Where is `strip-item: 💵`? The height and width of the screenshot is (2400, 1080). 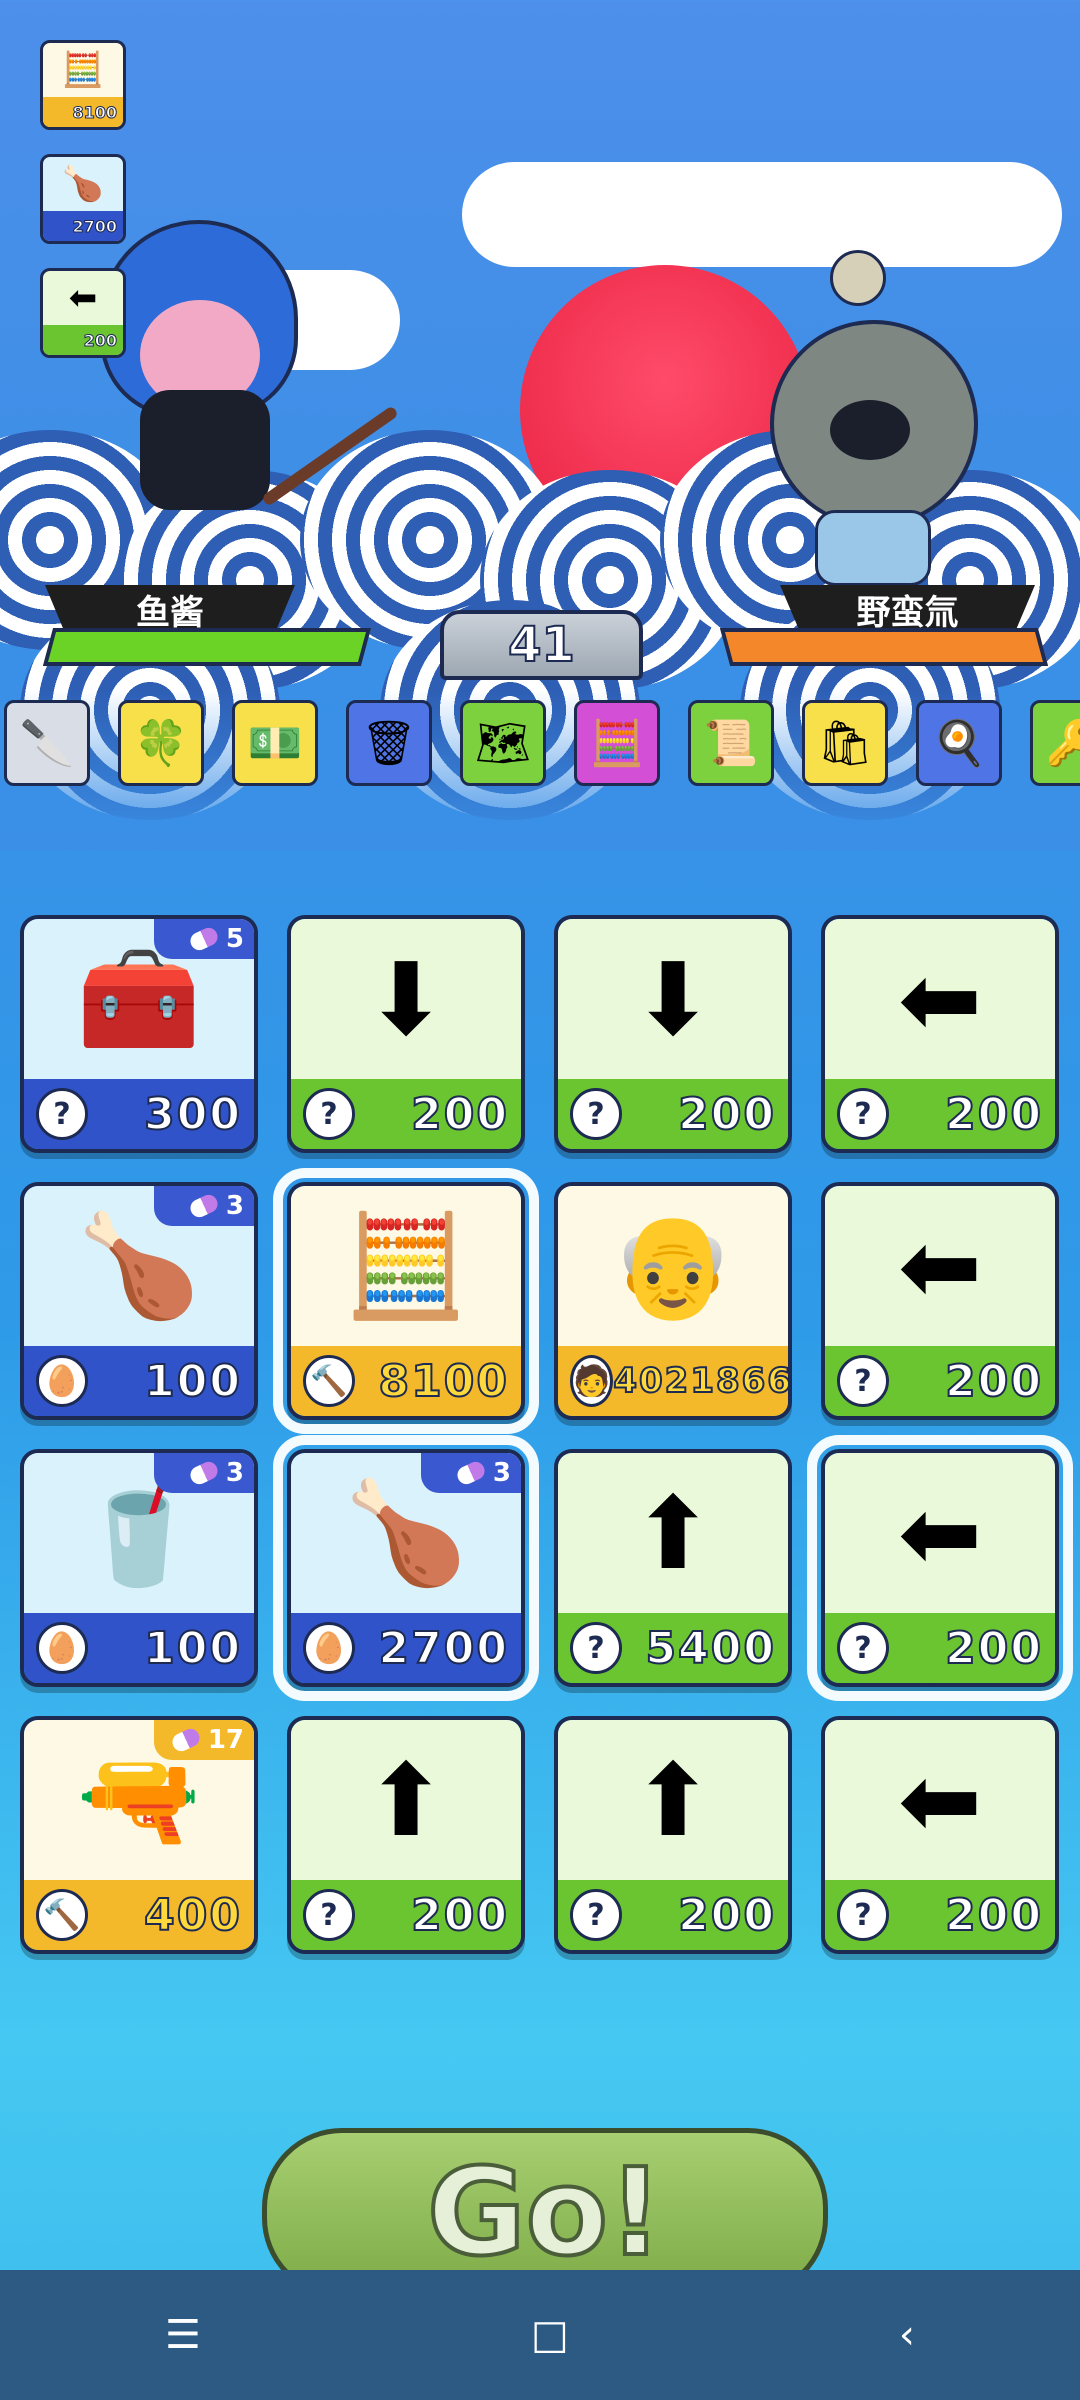
strip-item: 💵 is located at coordinates (275, 743).